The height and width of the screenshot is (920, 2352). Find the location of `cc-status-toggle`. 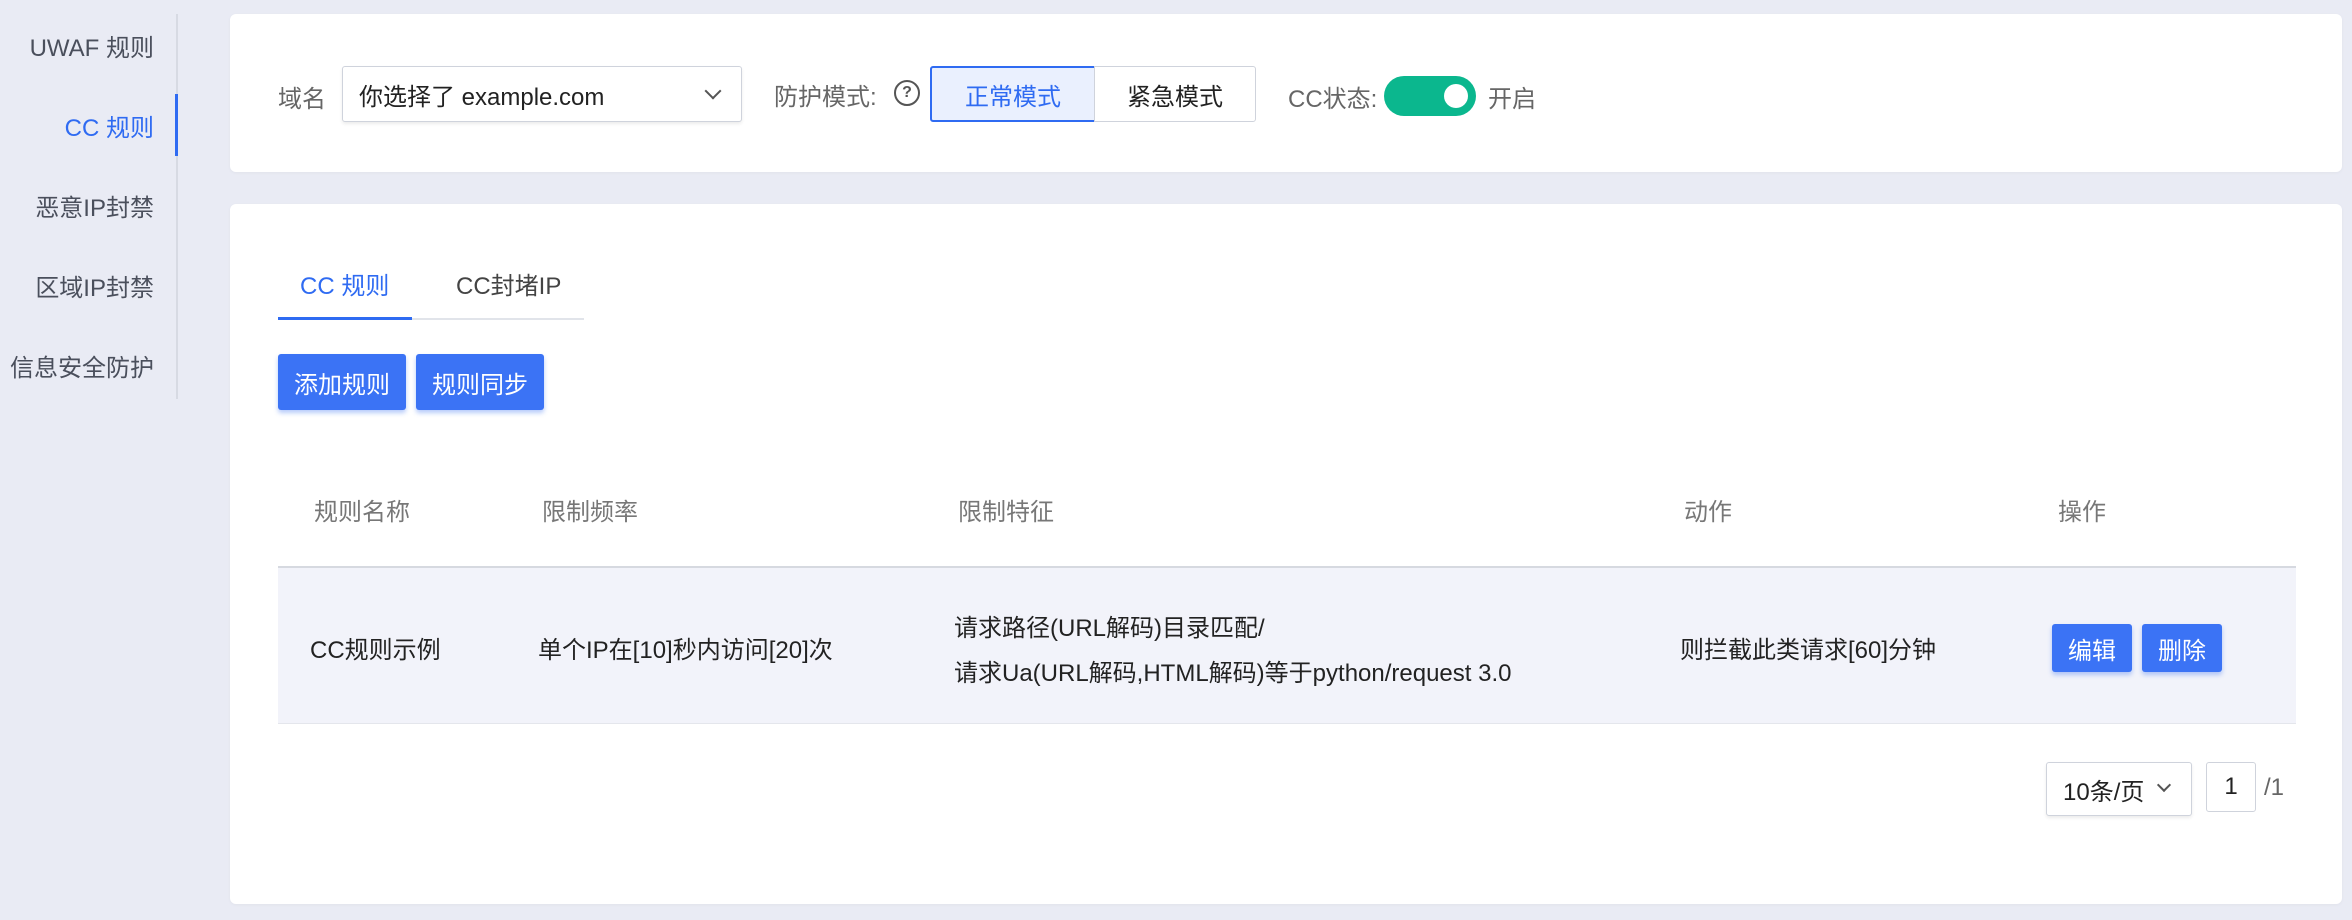

cc-status-toggle is located at coordinates (1430, 96).